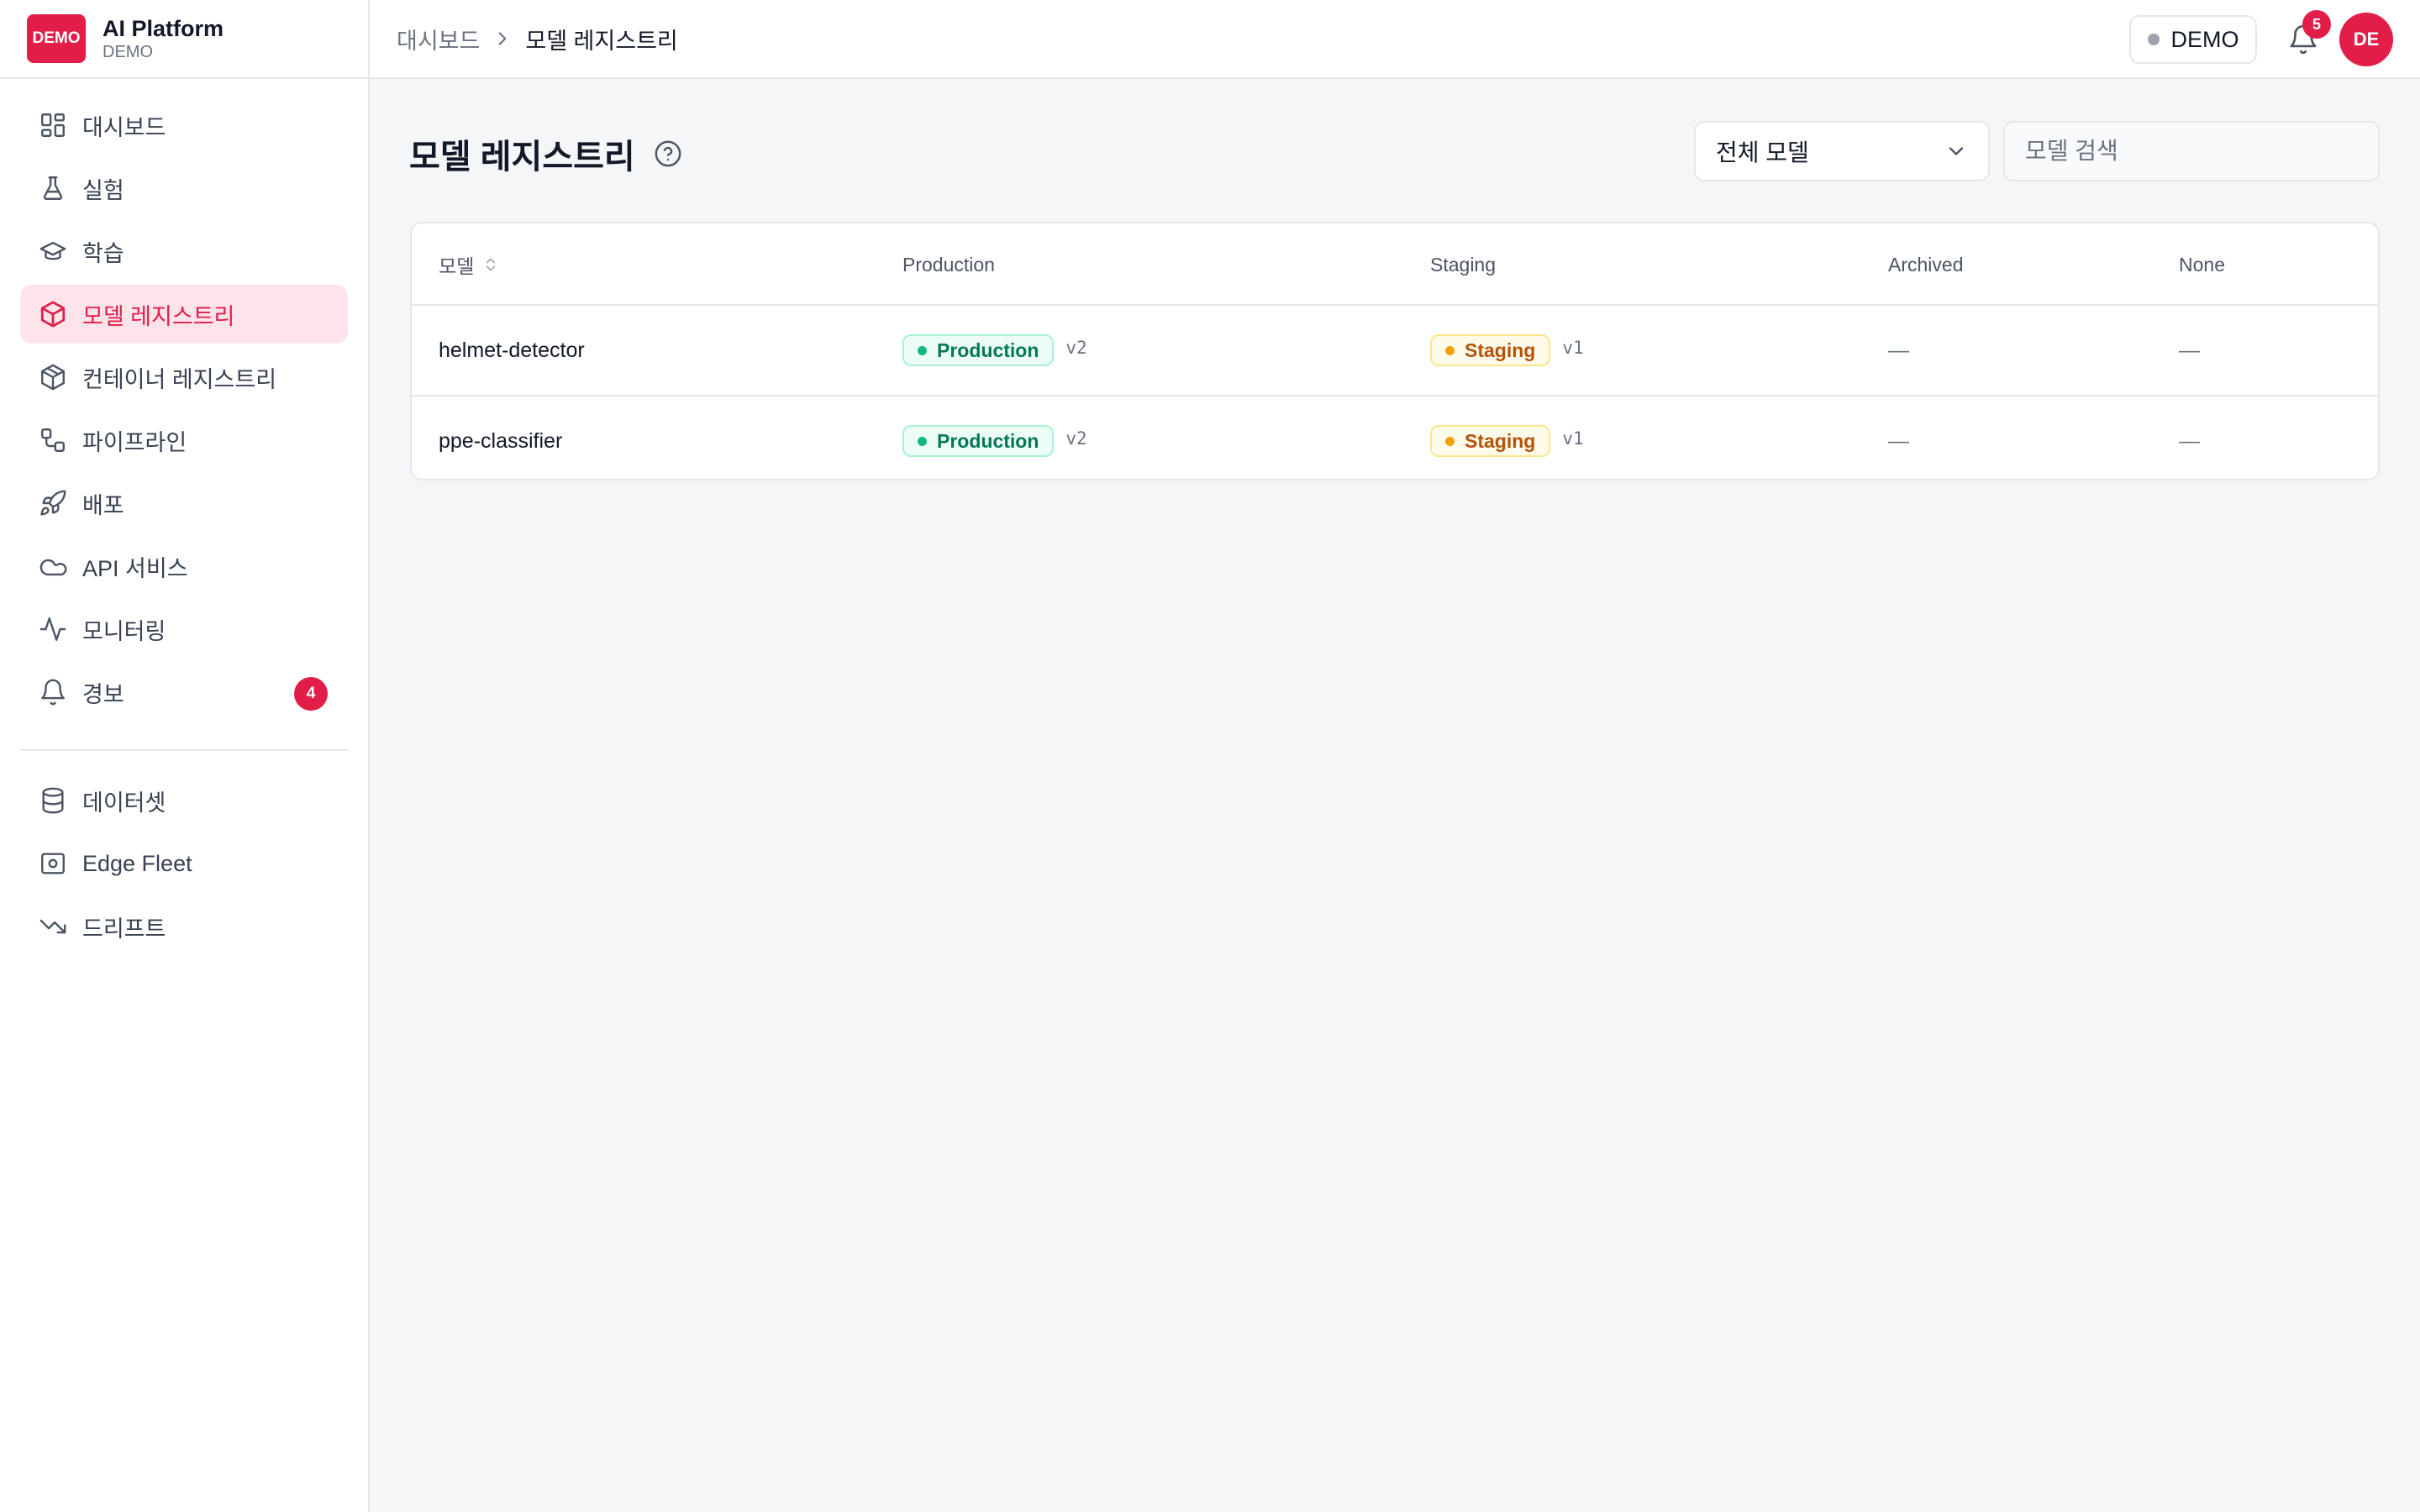  What do you see at coordinates (1956, 151) in the screenshot?
I see `chevron-down-icon` at bounding box center [1956, 151].